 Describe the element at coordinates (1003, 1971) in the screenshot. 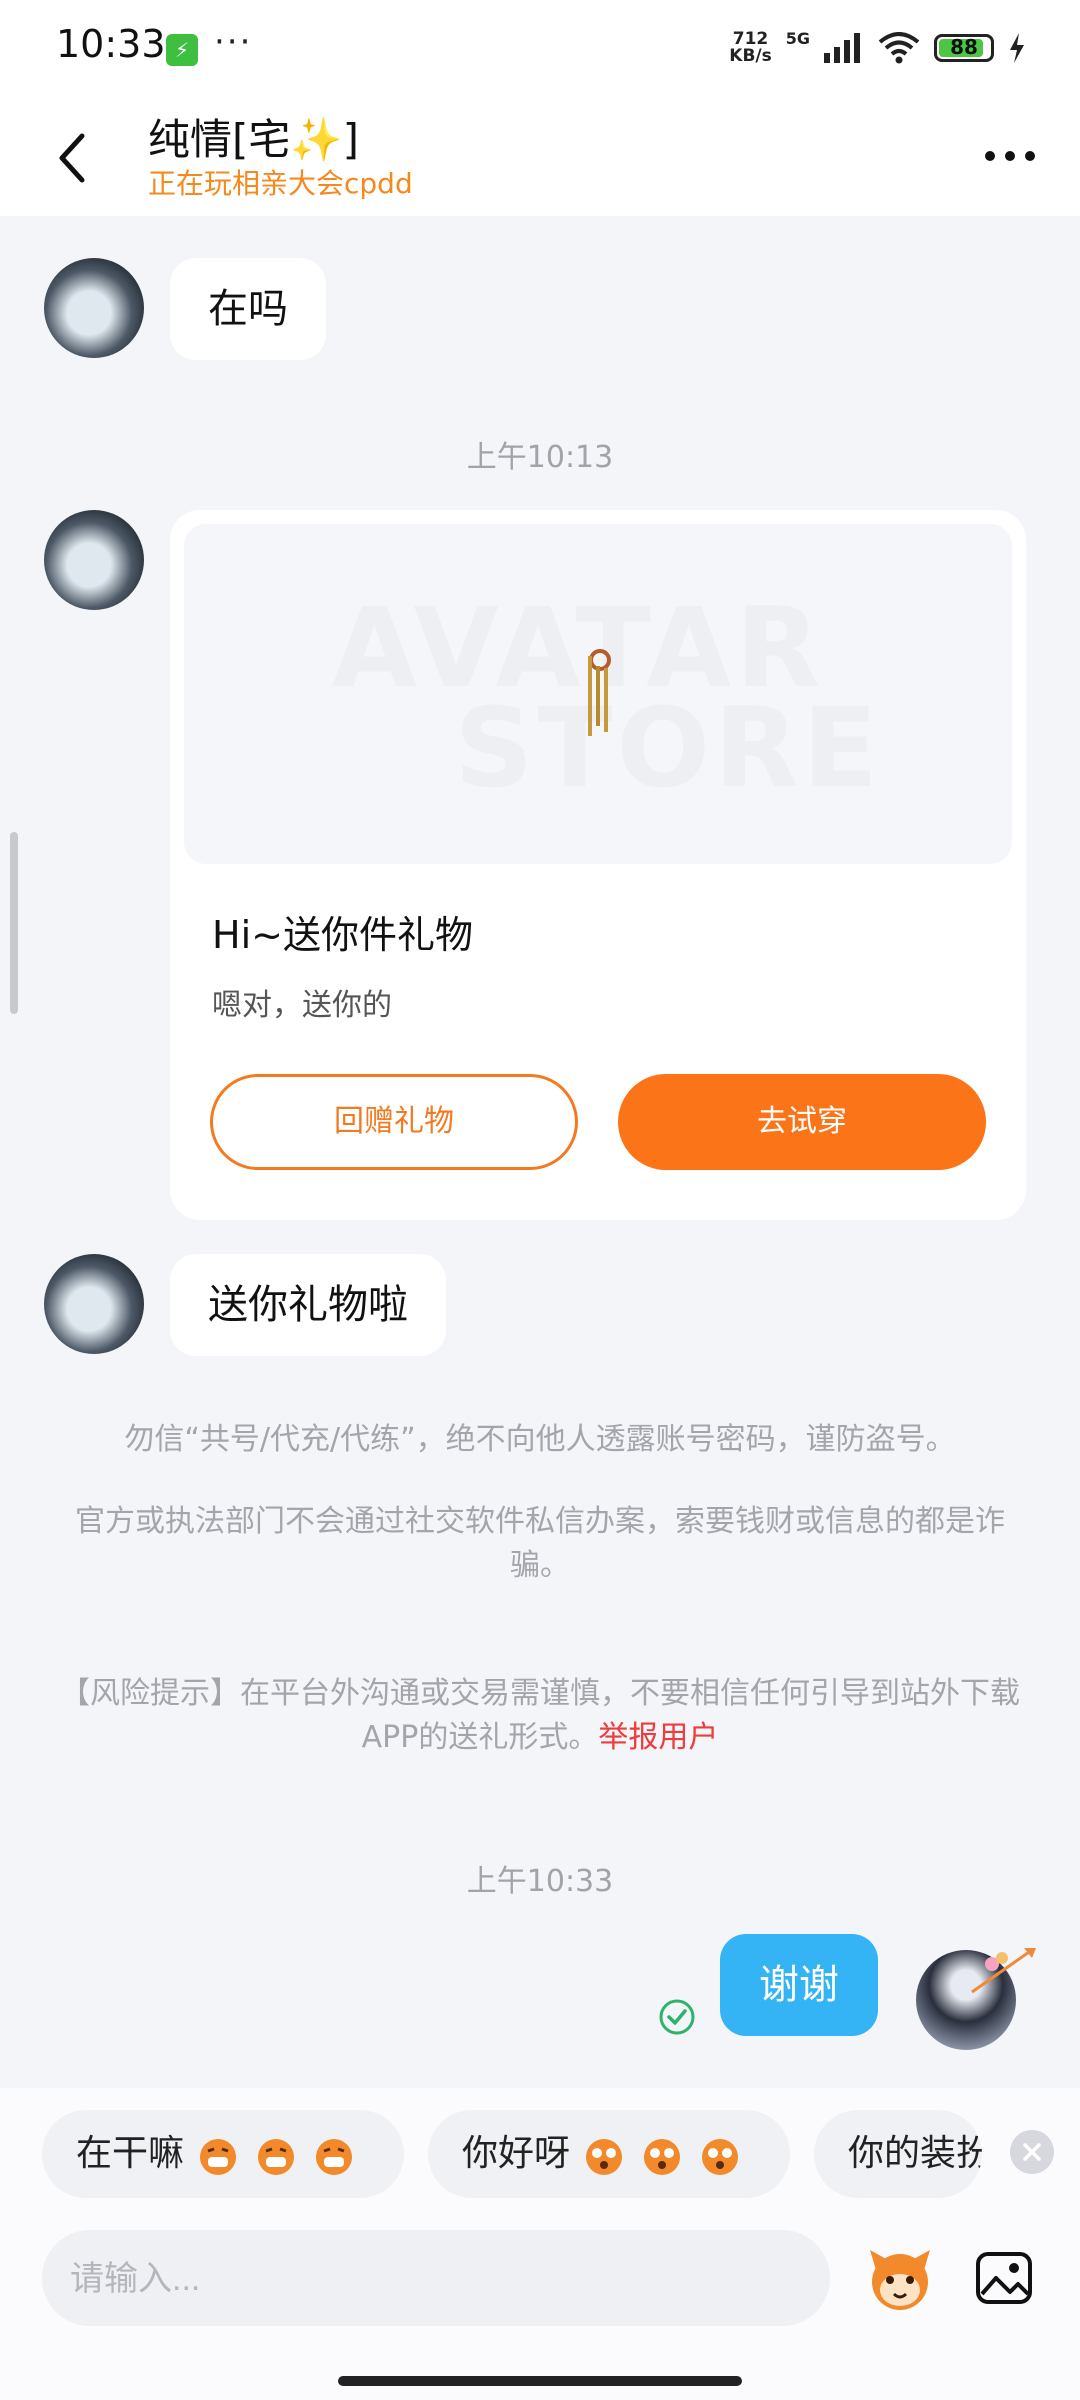

I see `avatar-decoration-icon` at that location.